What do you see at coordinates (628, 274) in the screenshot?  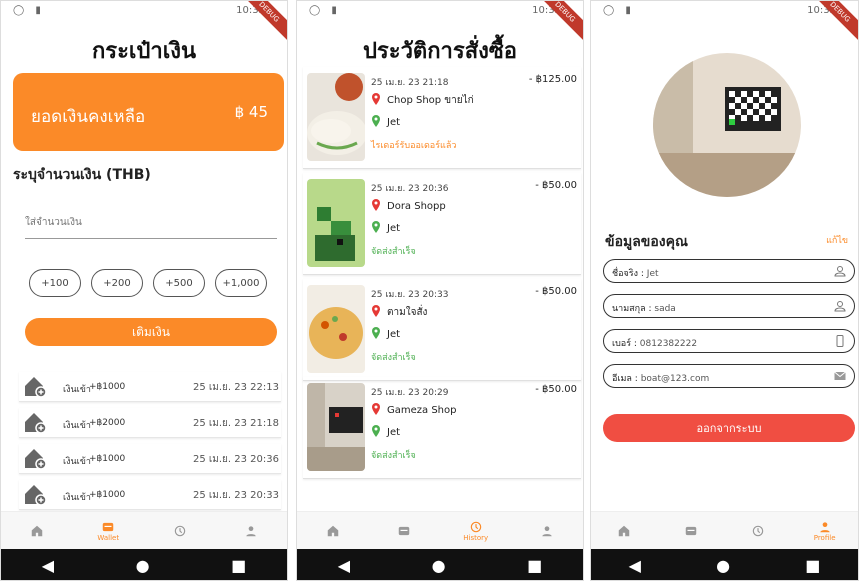 I see `field-label: ชื่อจริง :` at bounding box center [628, 274].